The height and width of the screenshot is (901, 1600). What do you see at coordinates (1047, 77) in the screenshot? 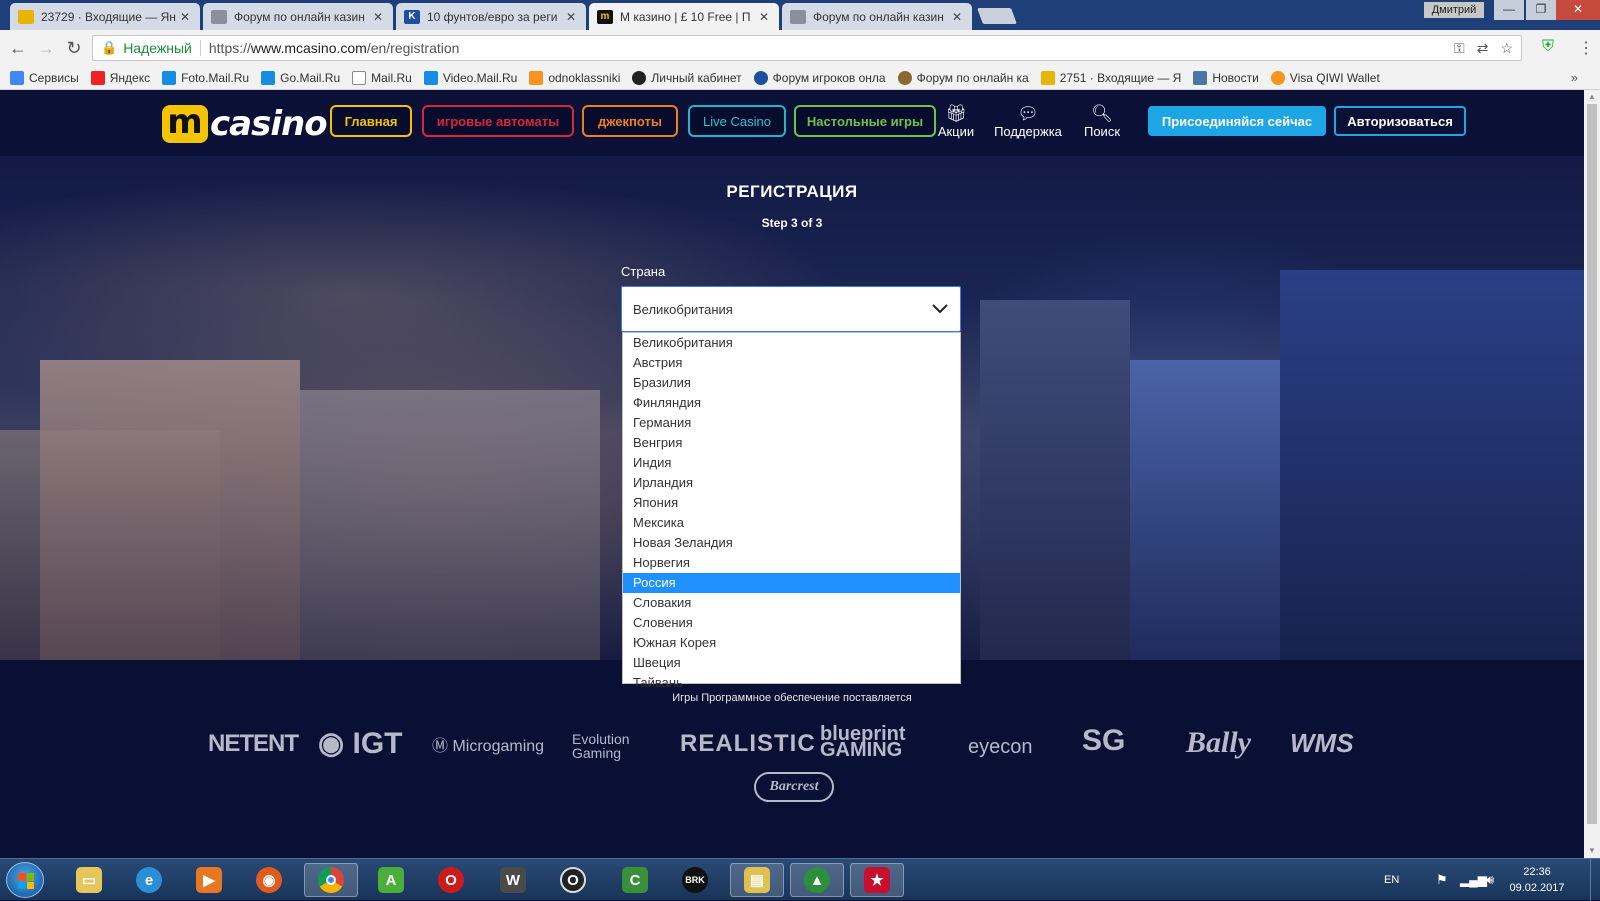
I see `mail-icon` at bounding box center [1047, 77].